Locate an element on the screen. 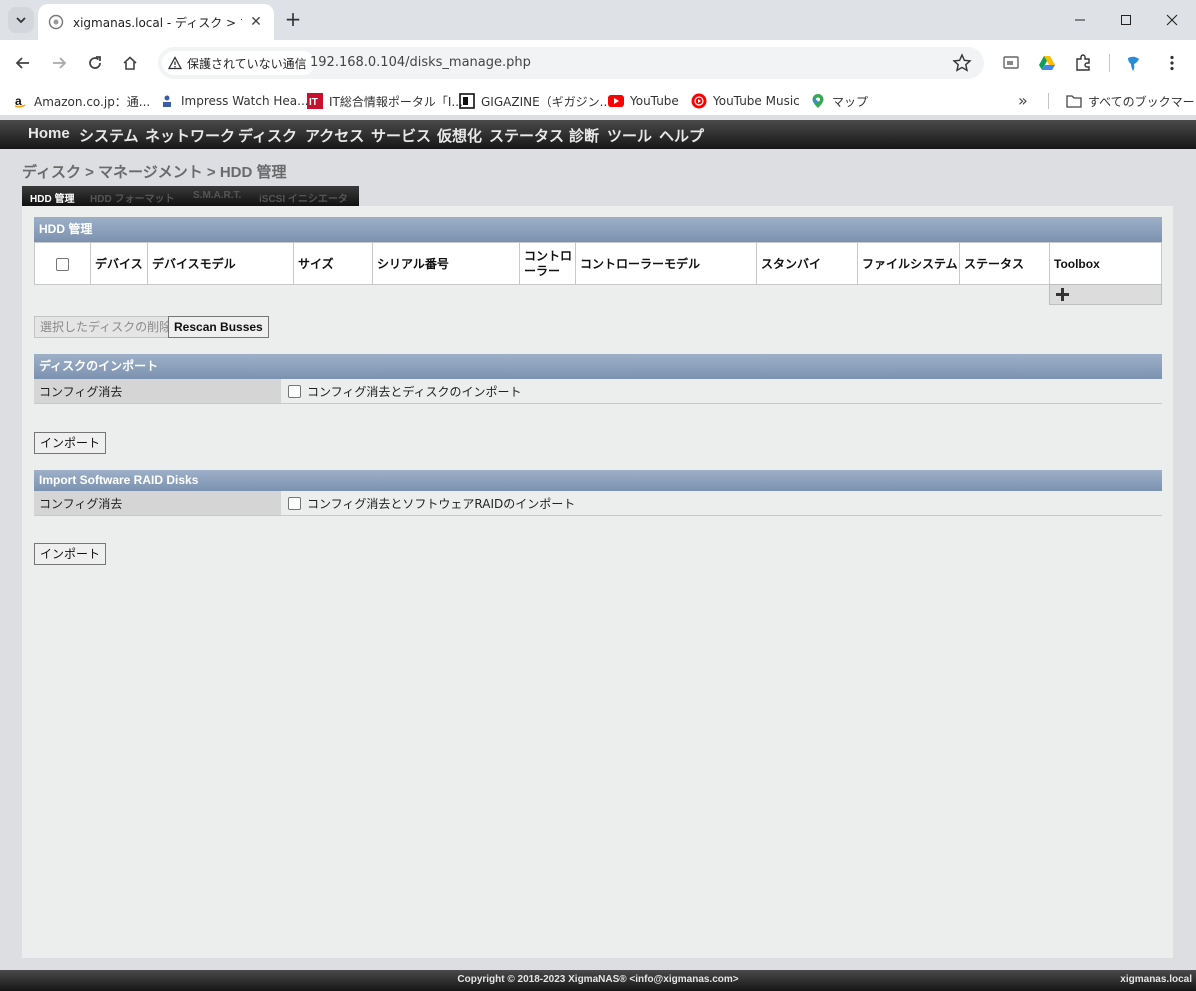 The height and width of the screenshot is (991, 1196). bookmark-youtube: YouTube is located at coordinates (643, 101).